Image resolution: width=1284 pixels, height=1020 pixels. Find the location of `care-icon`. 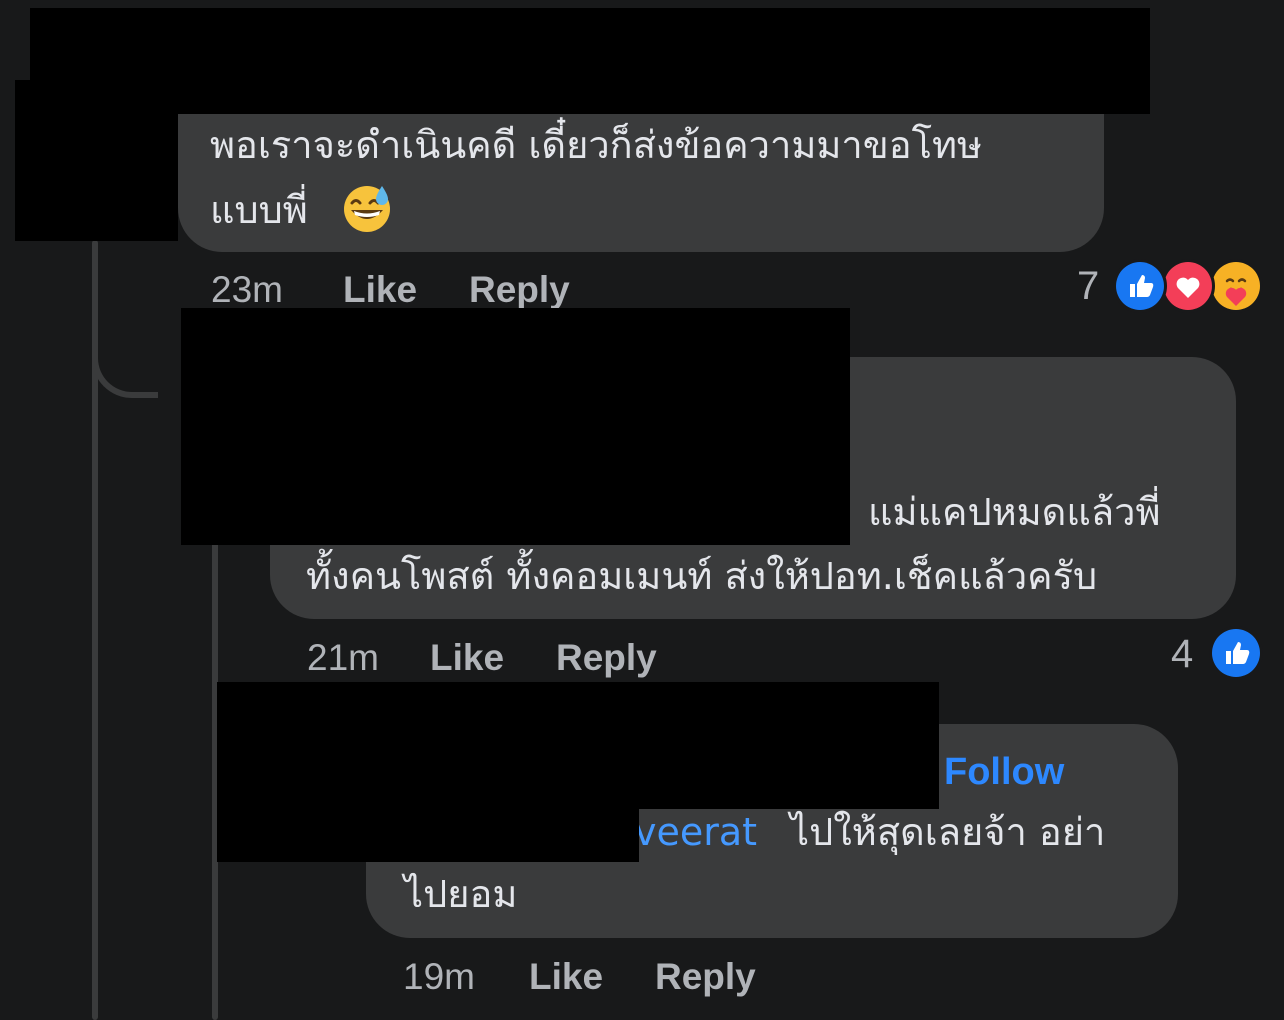

care-icon is located at coordinates (1236, 286).